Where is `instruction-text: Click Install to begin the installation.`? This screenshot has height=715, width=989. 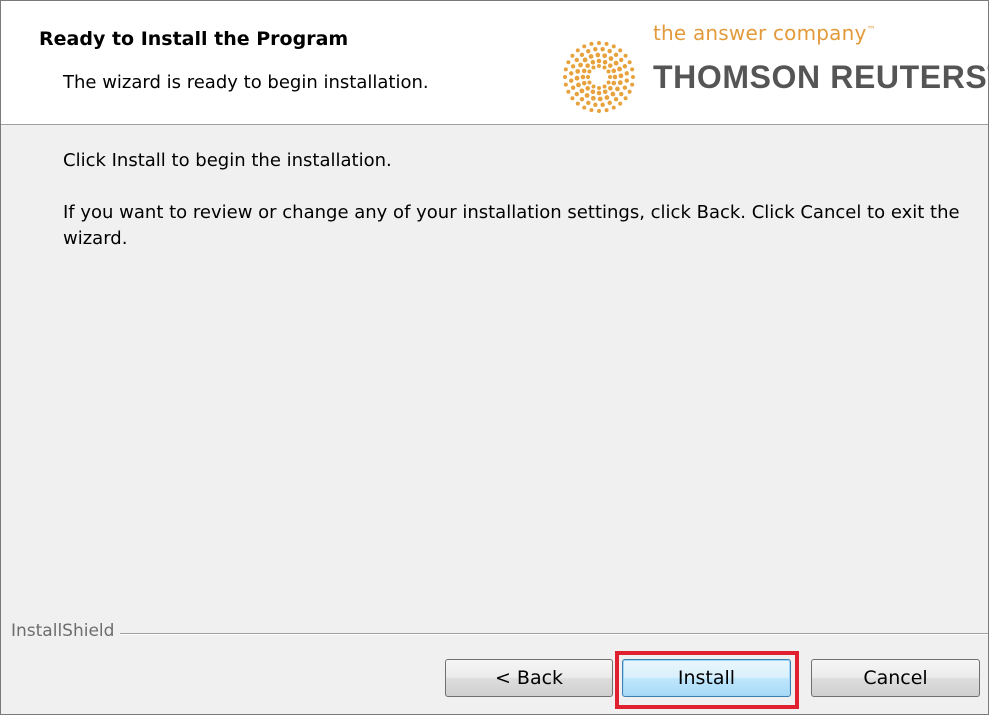
instruction-text: Click Install to begin the installation. is located at coordinates (227, 160).